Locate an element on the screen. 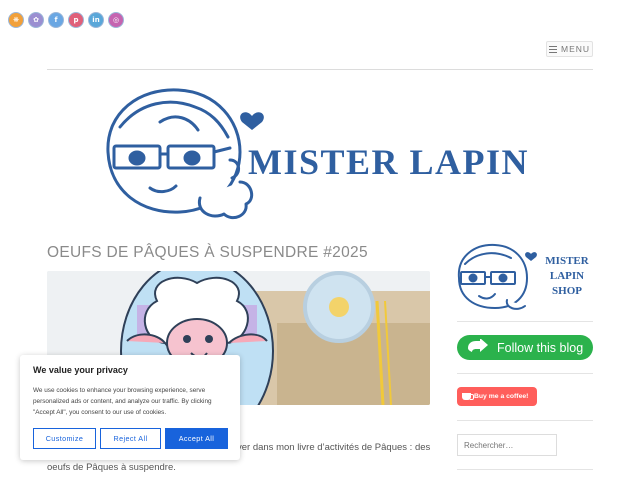 The image size is (640, 480). buy-coffee-button: Buy me a coffee! is located at coordinates (497, 396).